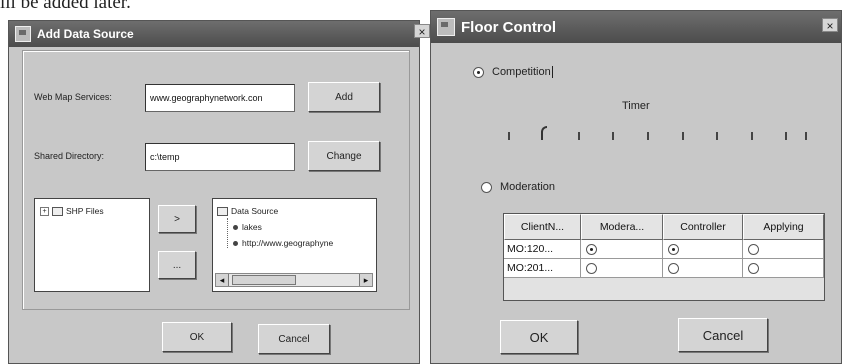 This screenshot has height=364, width=847. Describe the element at coordinates (522, 72) in the screenshot. I see `competition-label: Competition` at that location.